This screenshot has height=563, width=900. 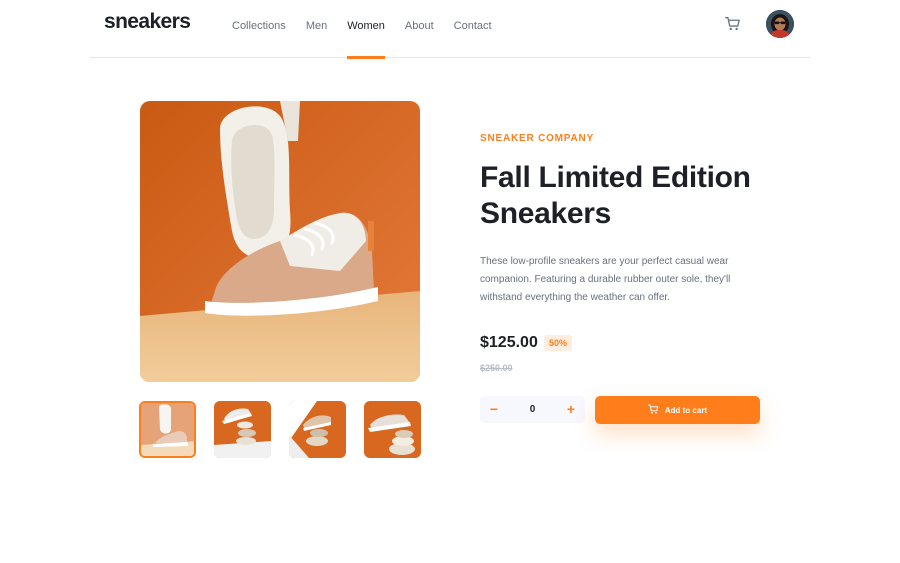 I want to click on nav-men: Men, so click(x=316, y=29).